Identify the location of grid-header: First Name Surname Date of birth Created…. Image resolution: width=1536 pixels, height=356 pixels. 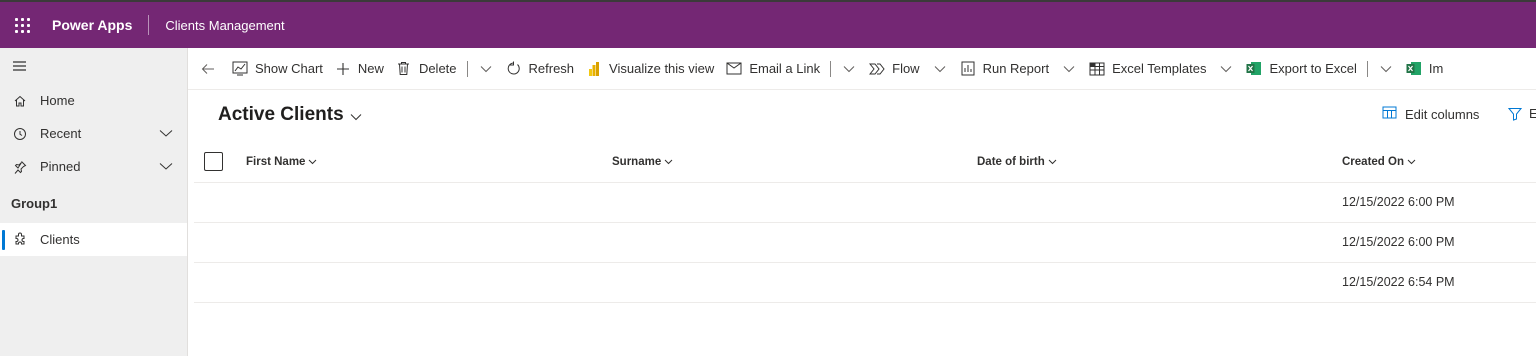
(865, 163).